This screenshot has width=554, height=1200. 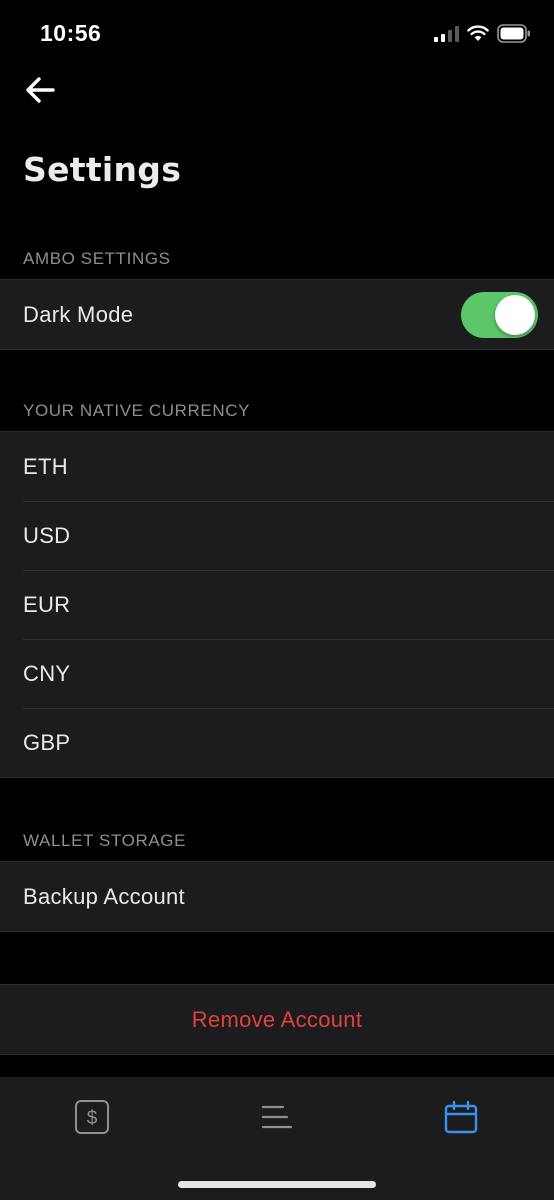 I want to click on currency-label: EUR, so click(x=47, y=604).